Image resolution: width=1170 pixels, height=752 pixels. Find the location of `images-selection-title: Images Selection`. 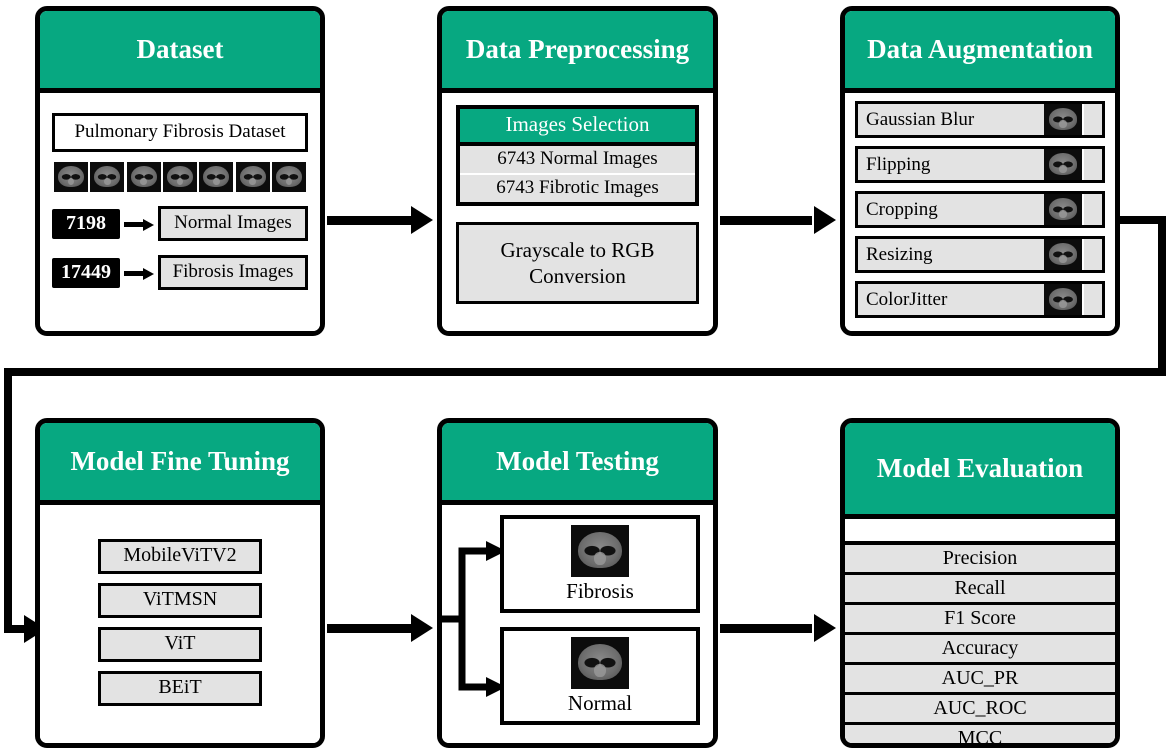

images-selection-title: Images Selection is located at coordinates (577, 127).